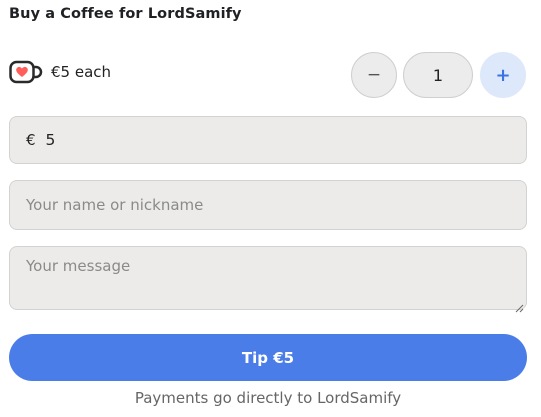 Image resolution: width=541 pixels, height=417 pixels. I want to click on amount-value: 5, so click(50, 140).